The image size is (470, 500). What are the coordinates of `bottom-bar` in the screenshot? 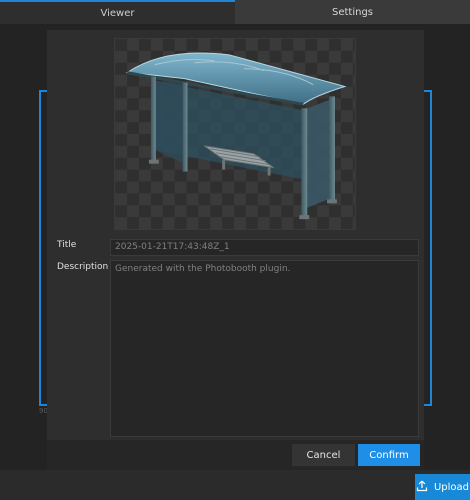 It's located at (235, 485).